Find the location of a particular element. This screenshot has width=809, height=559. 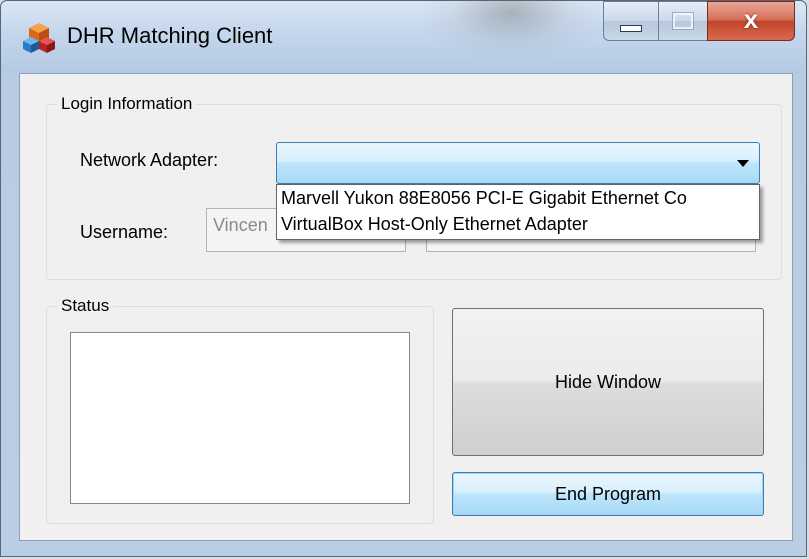

username-label: Username: is located at coordinates (124, 232).